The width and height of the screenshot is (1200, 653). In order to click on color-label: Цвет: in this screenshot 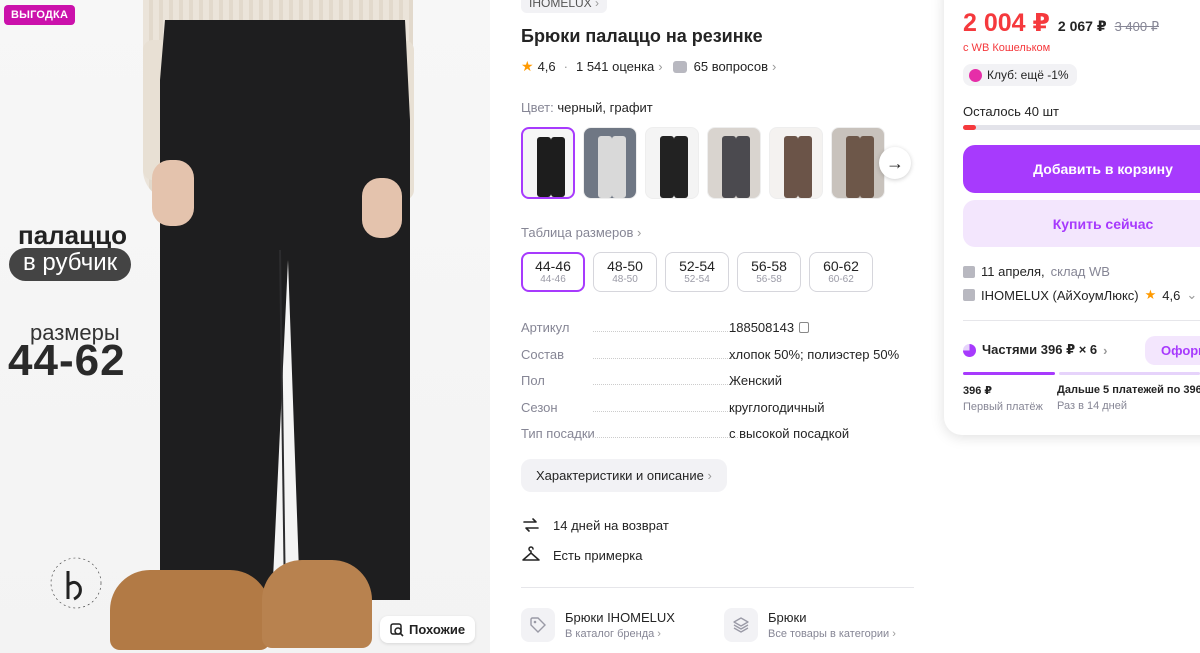, I will do `click(537, 107)`.